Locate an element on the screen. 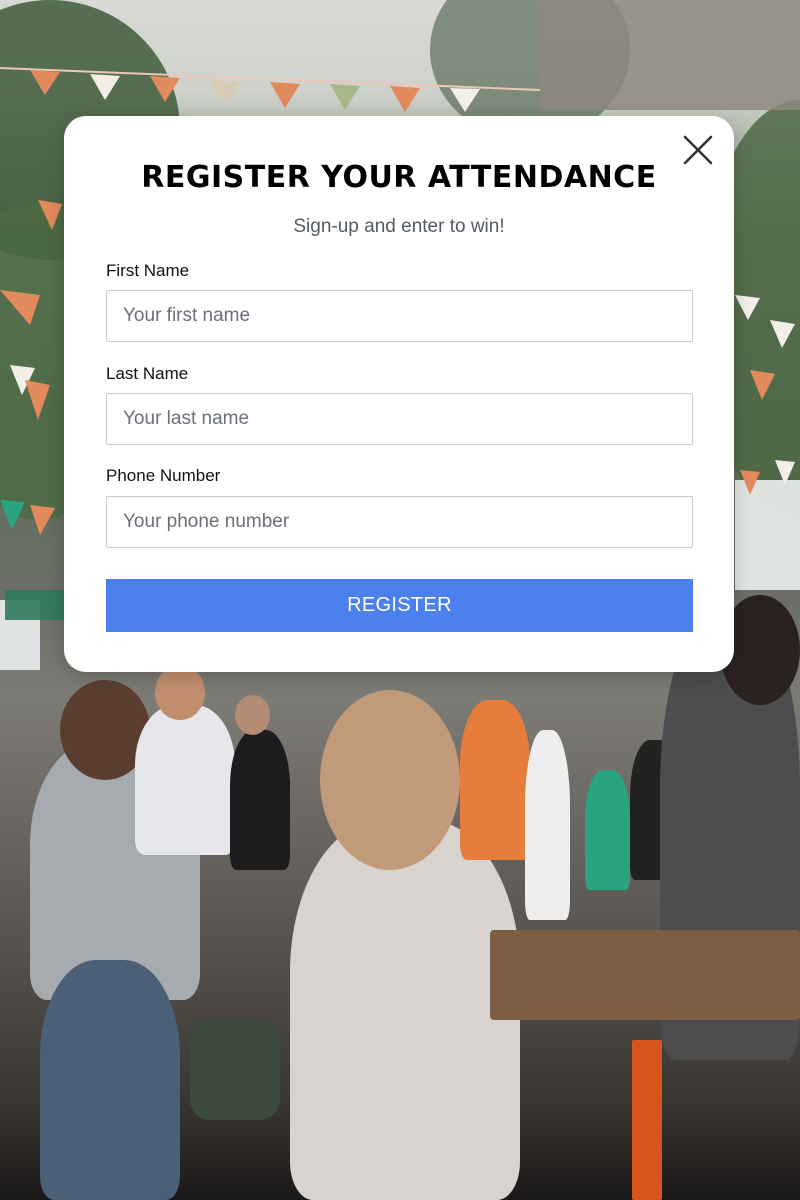 The image size is (800, 1200). phone-number-field is located at coordinates (399, 522).